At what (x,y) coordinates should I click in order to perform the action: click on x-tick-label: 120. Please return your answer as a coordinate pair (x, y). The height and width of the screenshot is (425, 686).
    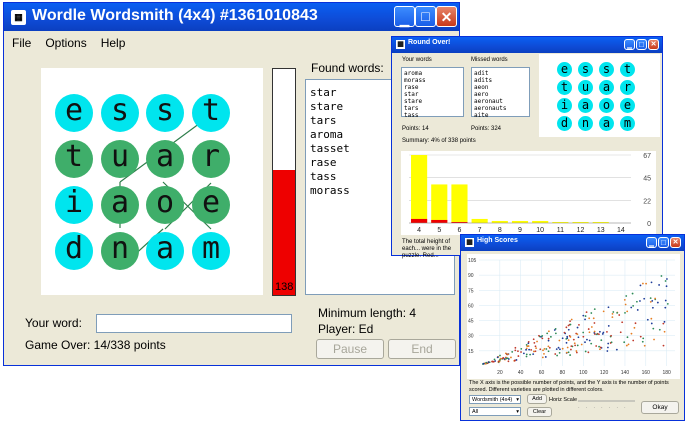
    Looking at the image, I should click on (604, 373).